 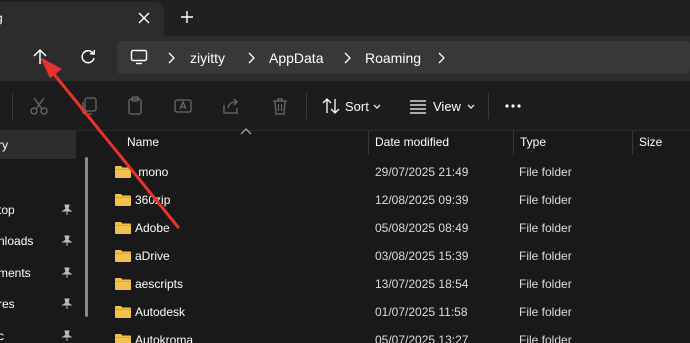 What do you see at coordinates (345, 18) in the screenshot?
I see `title-bar: g` at bounding box center [345, 18].